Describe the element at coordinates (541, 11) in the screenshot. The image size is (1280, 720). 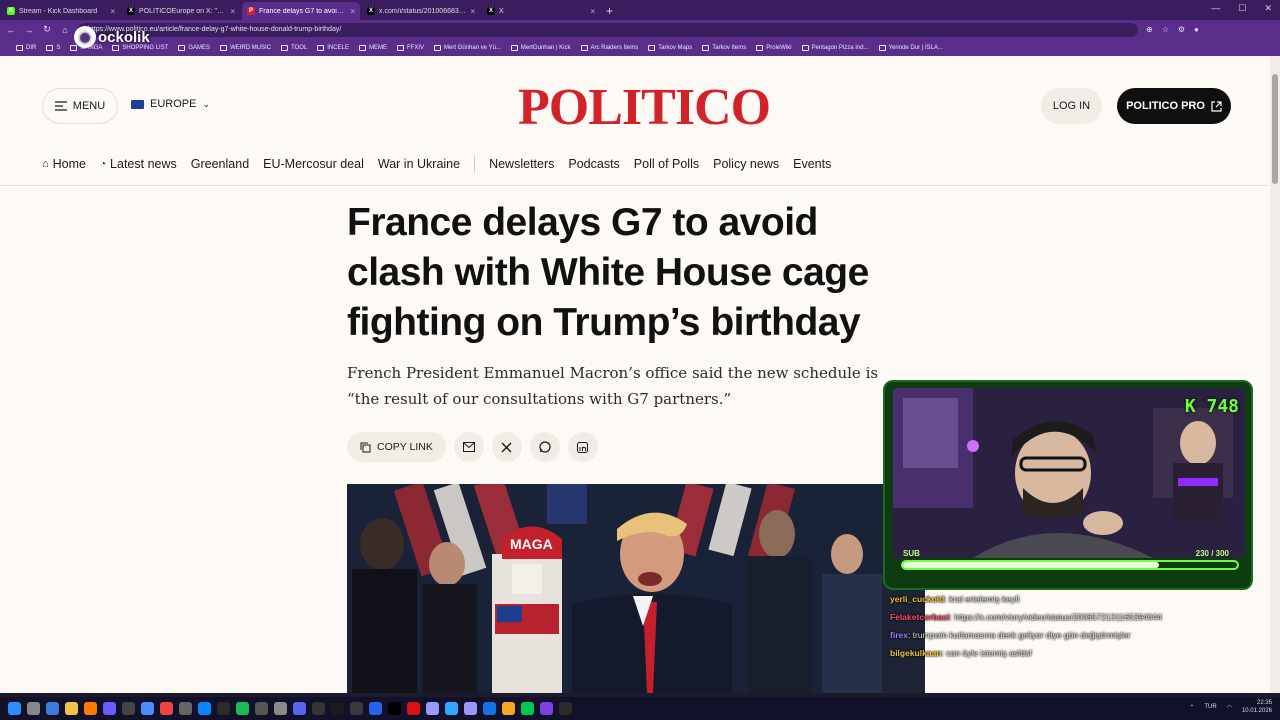
I see `browser-tab: X X ×` at that location.